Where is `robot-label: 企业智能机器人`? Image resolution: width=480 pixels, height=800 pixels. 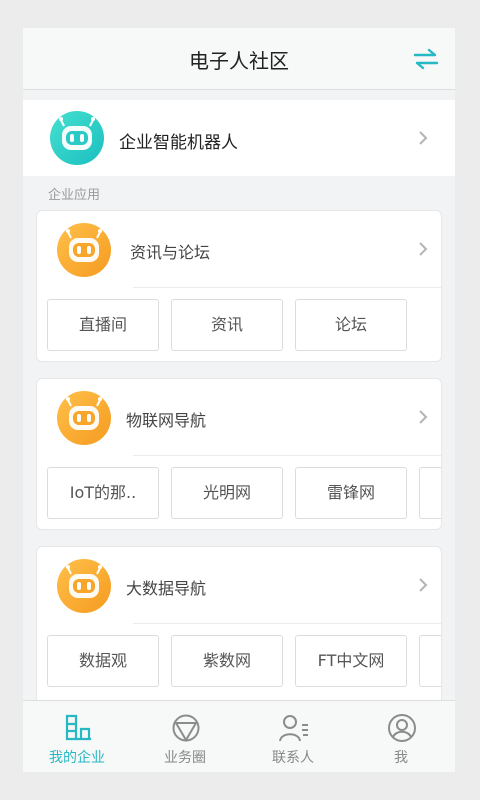
robot-label: 企业智能机器人 is located at coordinates (178, 143).